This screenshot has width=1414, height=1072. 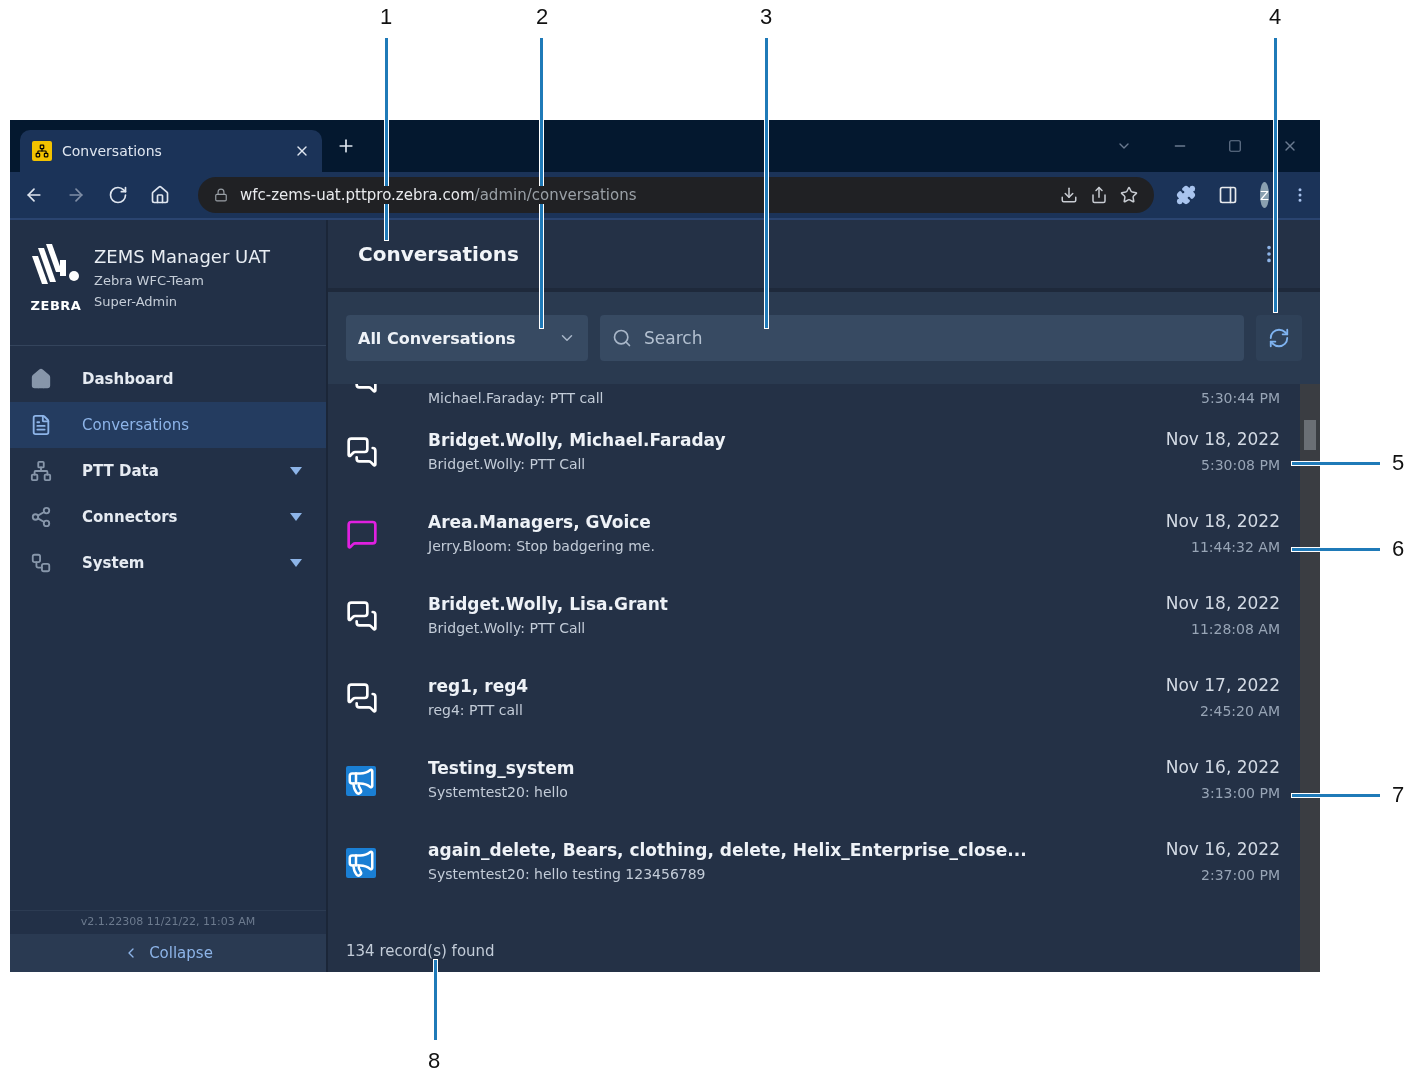 I want to click on callout-number: 6, so click(x=1398, y=549).